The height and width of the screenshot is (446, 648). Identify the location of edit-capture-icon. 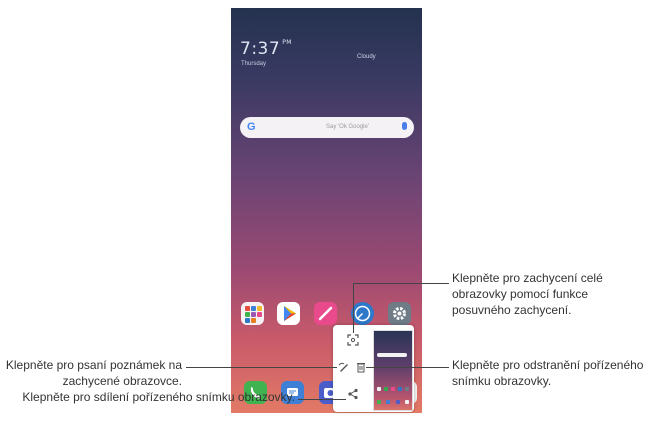
(344, 367).